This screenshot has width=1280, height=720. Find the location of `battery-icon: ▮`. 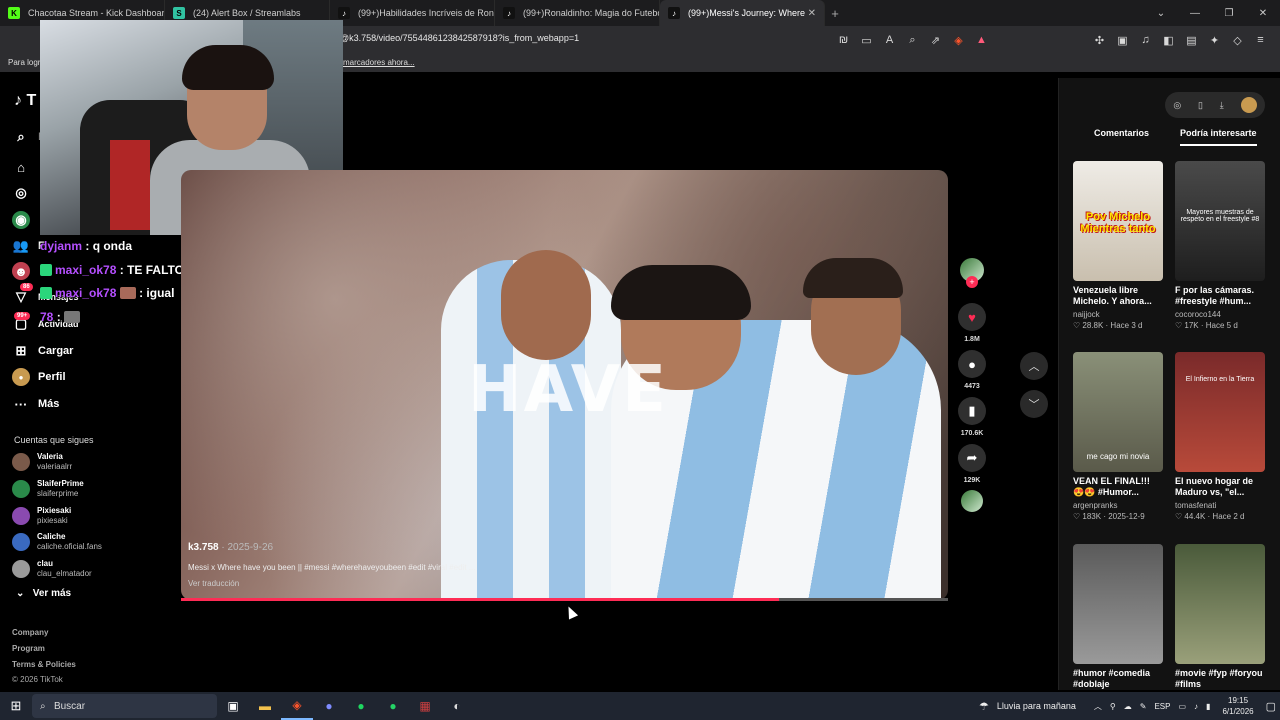

battery-icon: ▮ is located at coordinates (1208, 706).